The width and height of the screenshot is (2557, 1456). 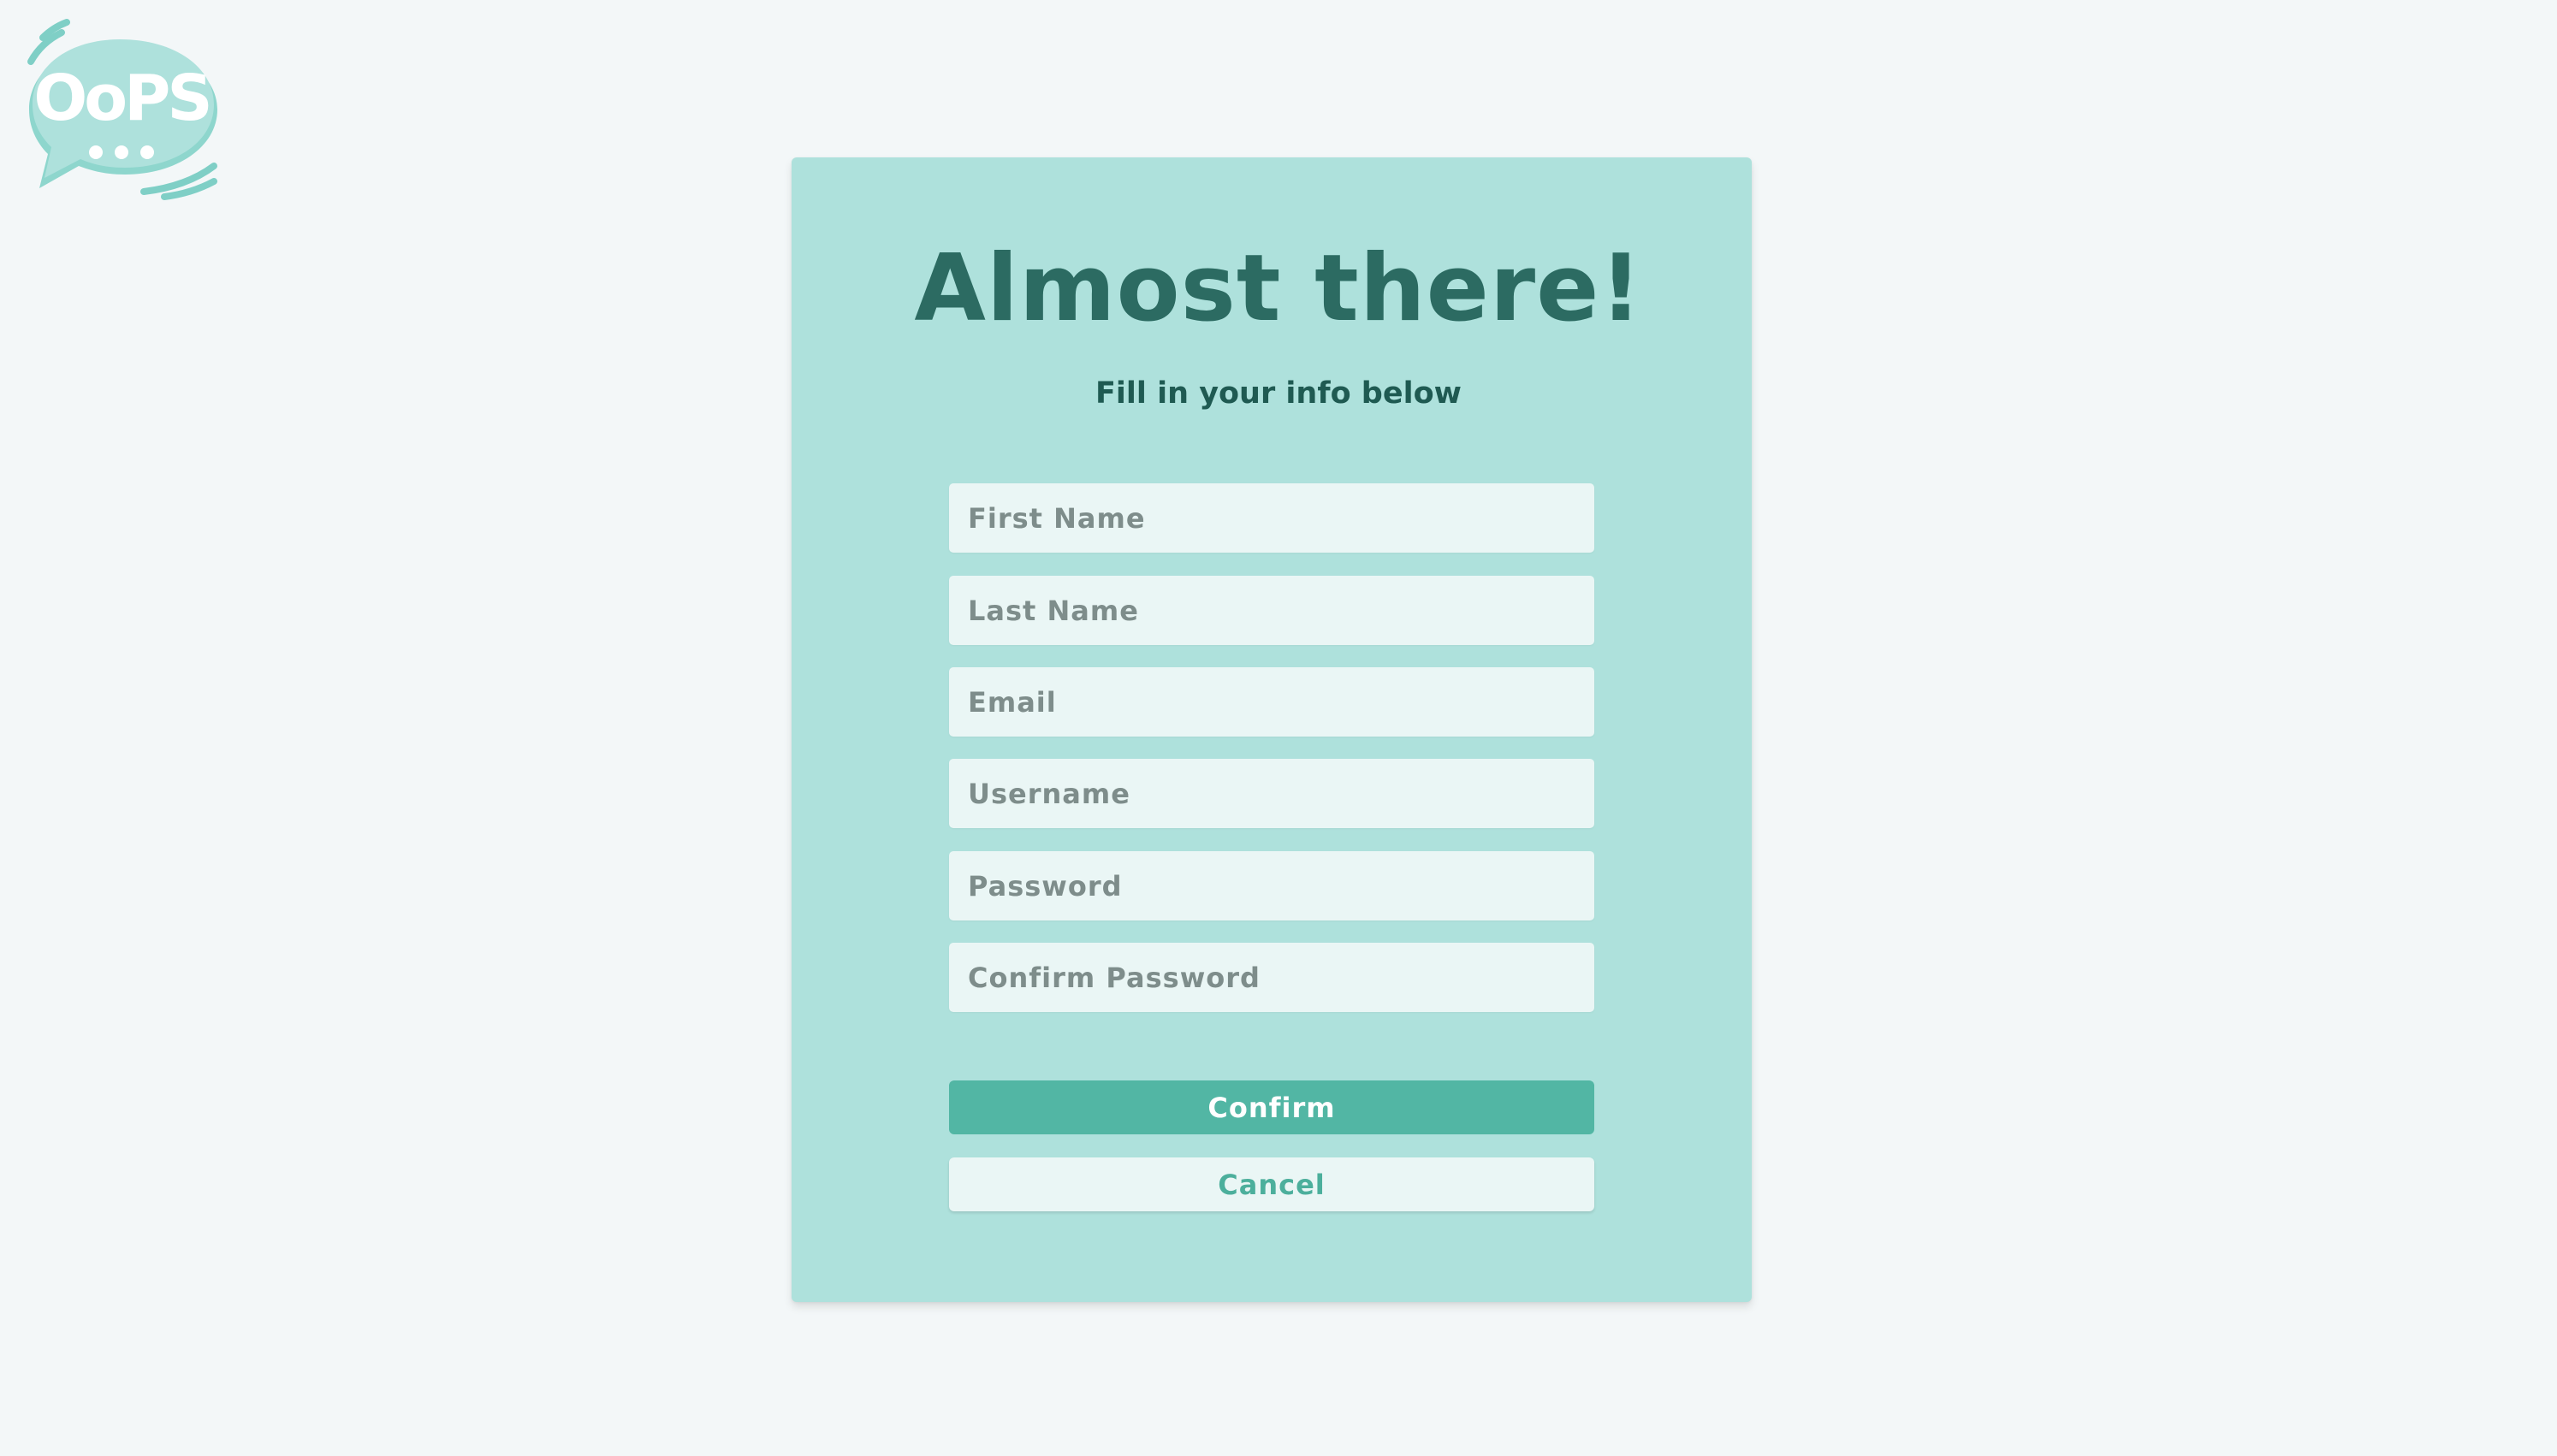 I want to click on confirm-password-input, so click(x=1271, y=977).